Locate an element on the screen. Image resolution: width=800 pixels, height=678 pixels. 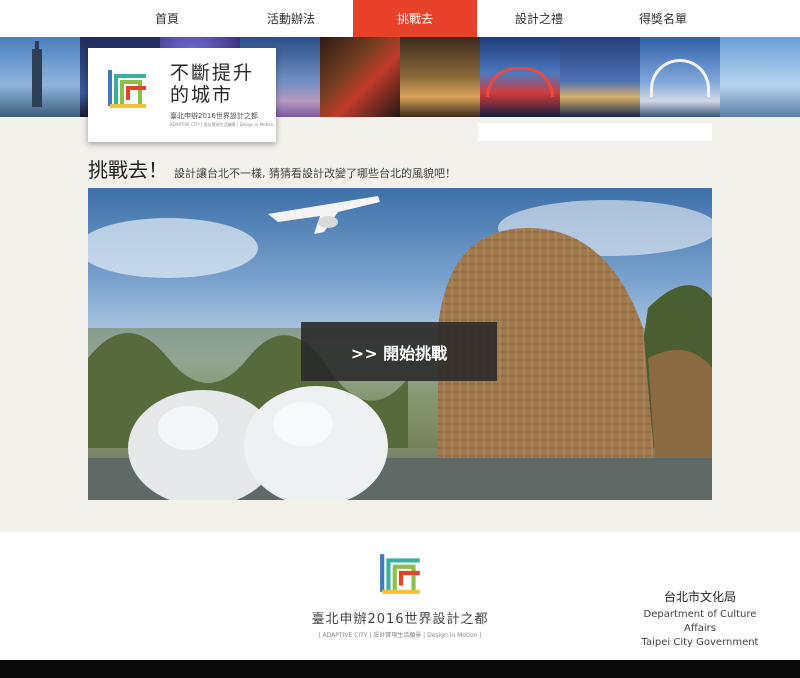
nav-design-gift: 設計之禮 is located at coordinates (539, 18).